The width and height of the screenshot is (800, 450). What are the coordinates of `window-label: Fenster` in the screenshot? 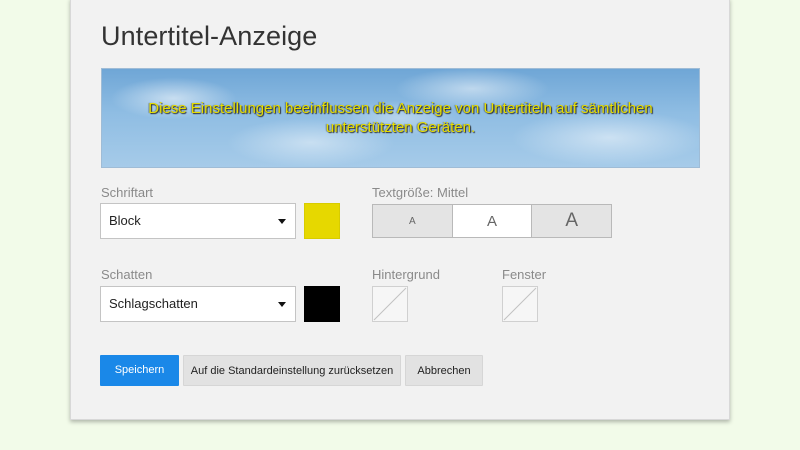 It's located at (524, 274).